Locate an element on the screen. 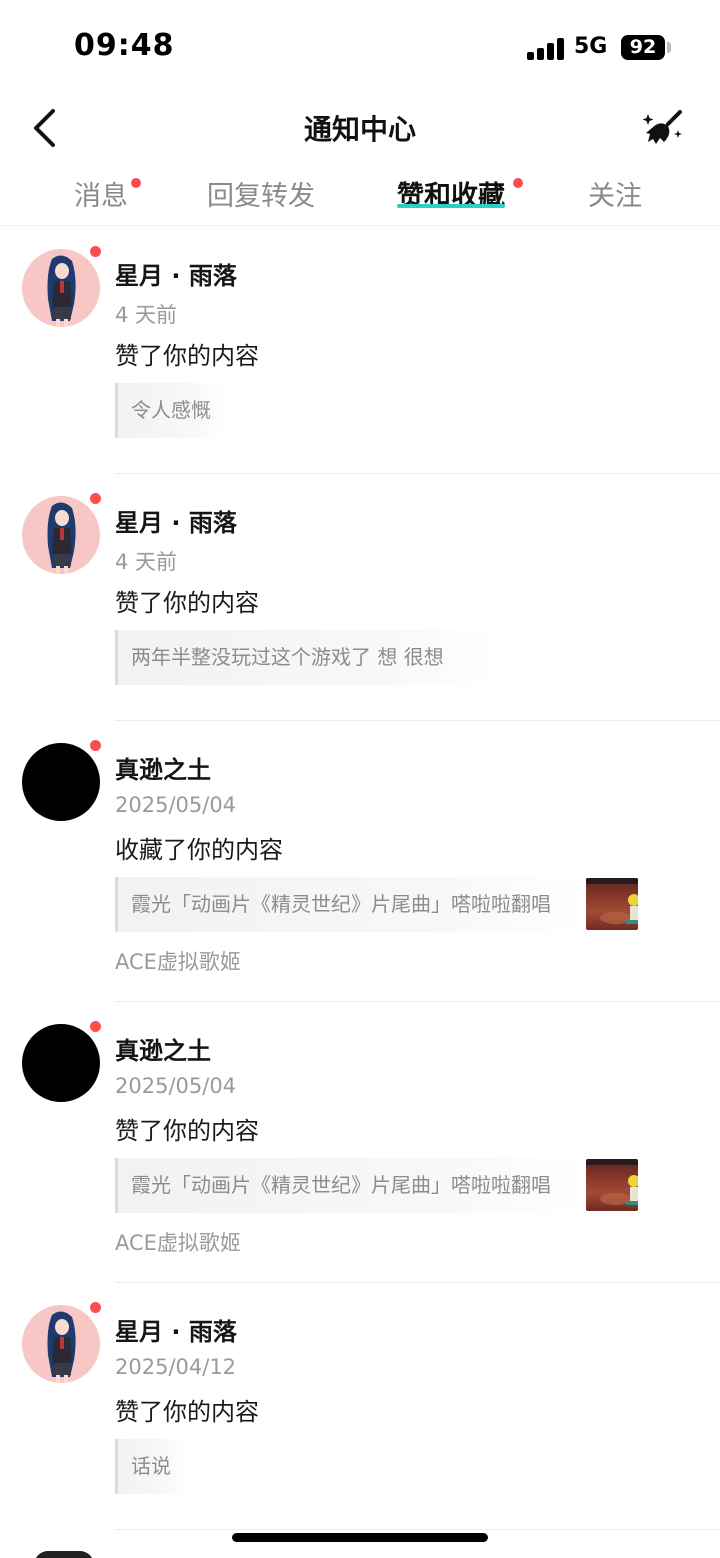 Image resolution: width=720 pixels, height=1558 pixels. tab-label: 消息 is located at coordinates (101, 196).